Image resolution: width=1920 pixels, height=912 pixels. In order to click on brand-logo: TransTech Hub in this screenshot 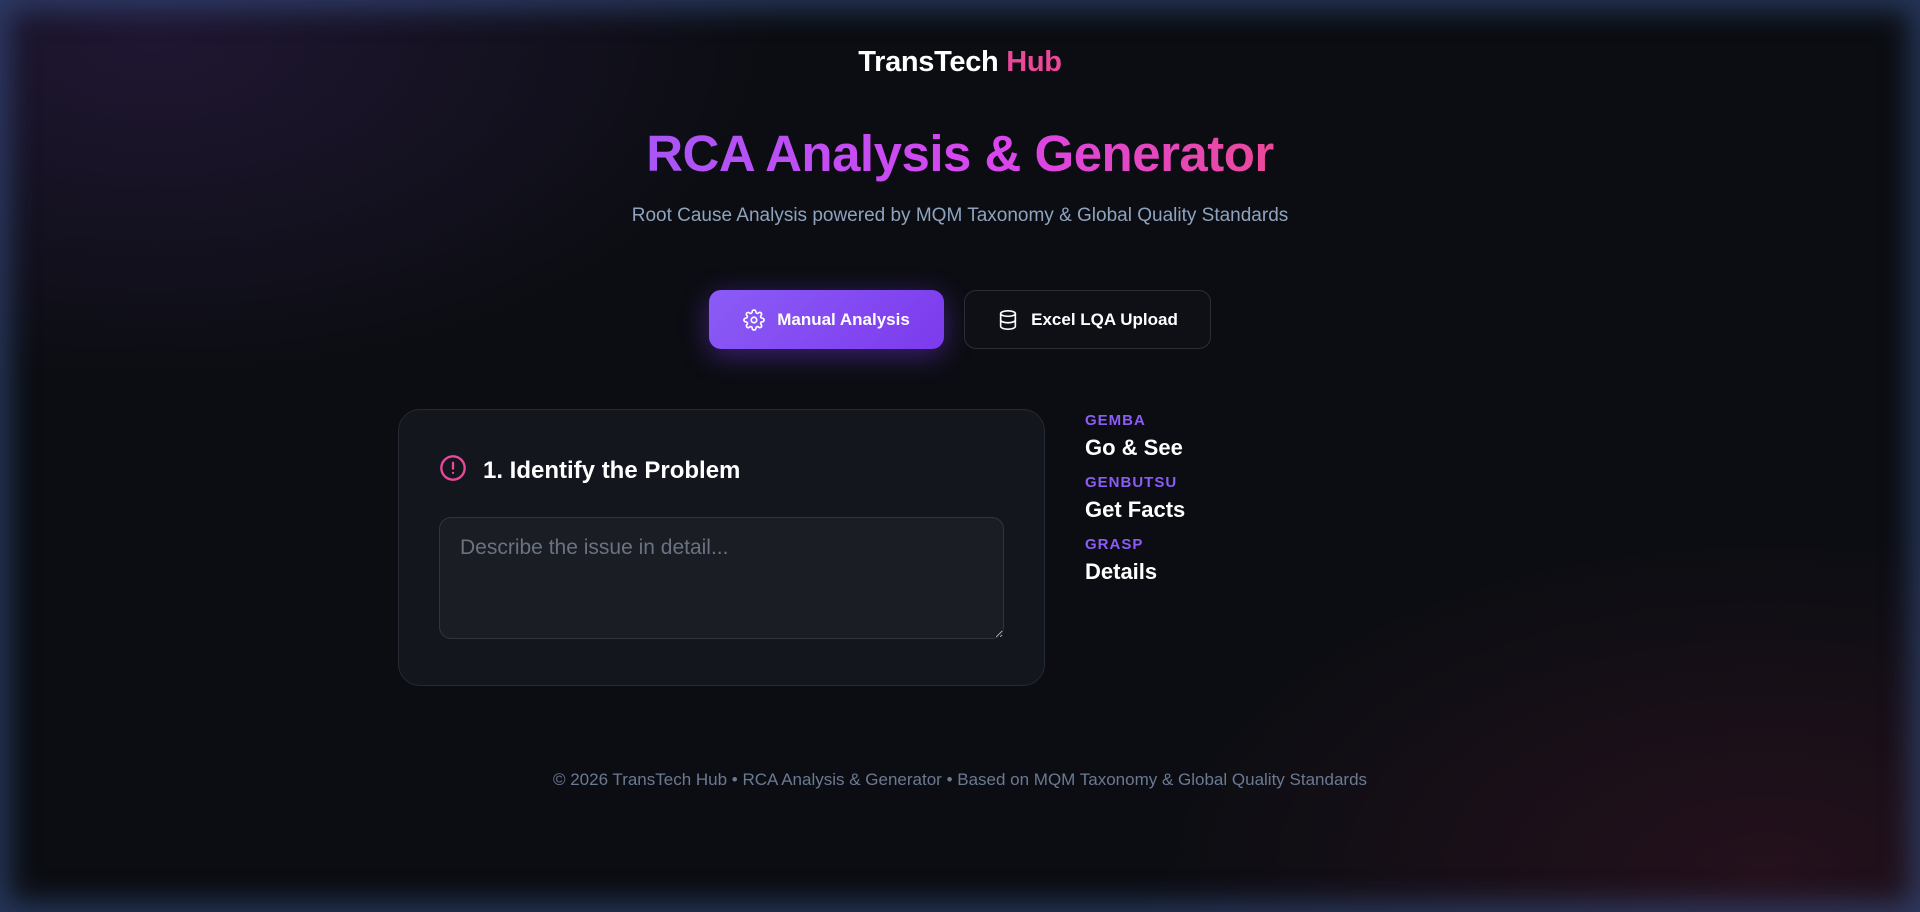, I will do `click(960, 62)`.